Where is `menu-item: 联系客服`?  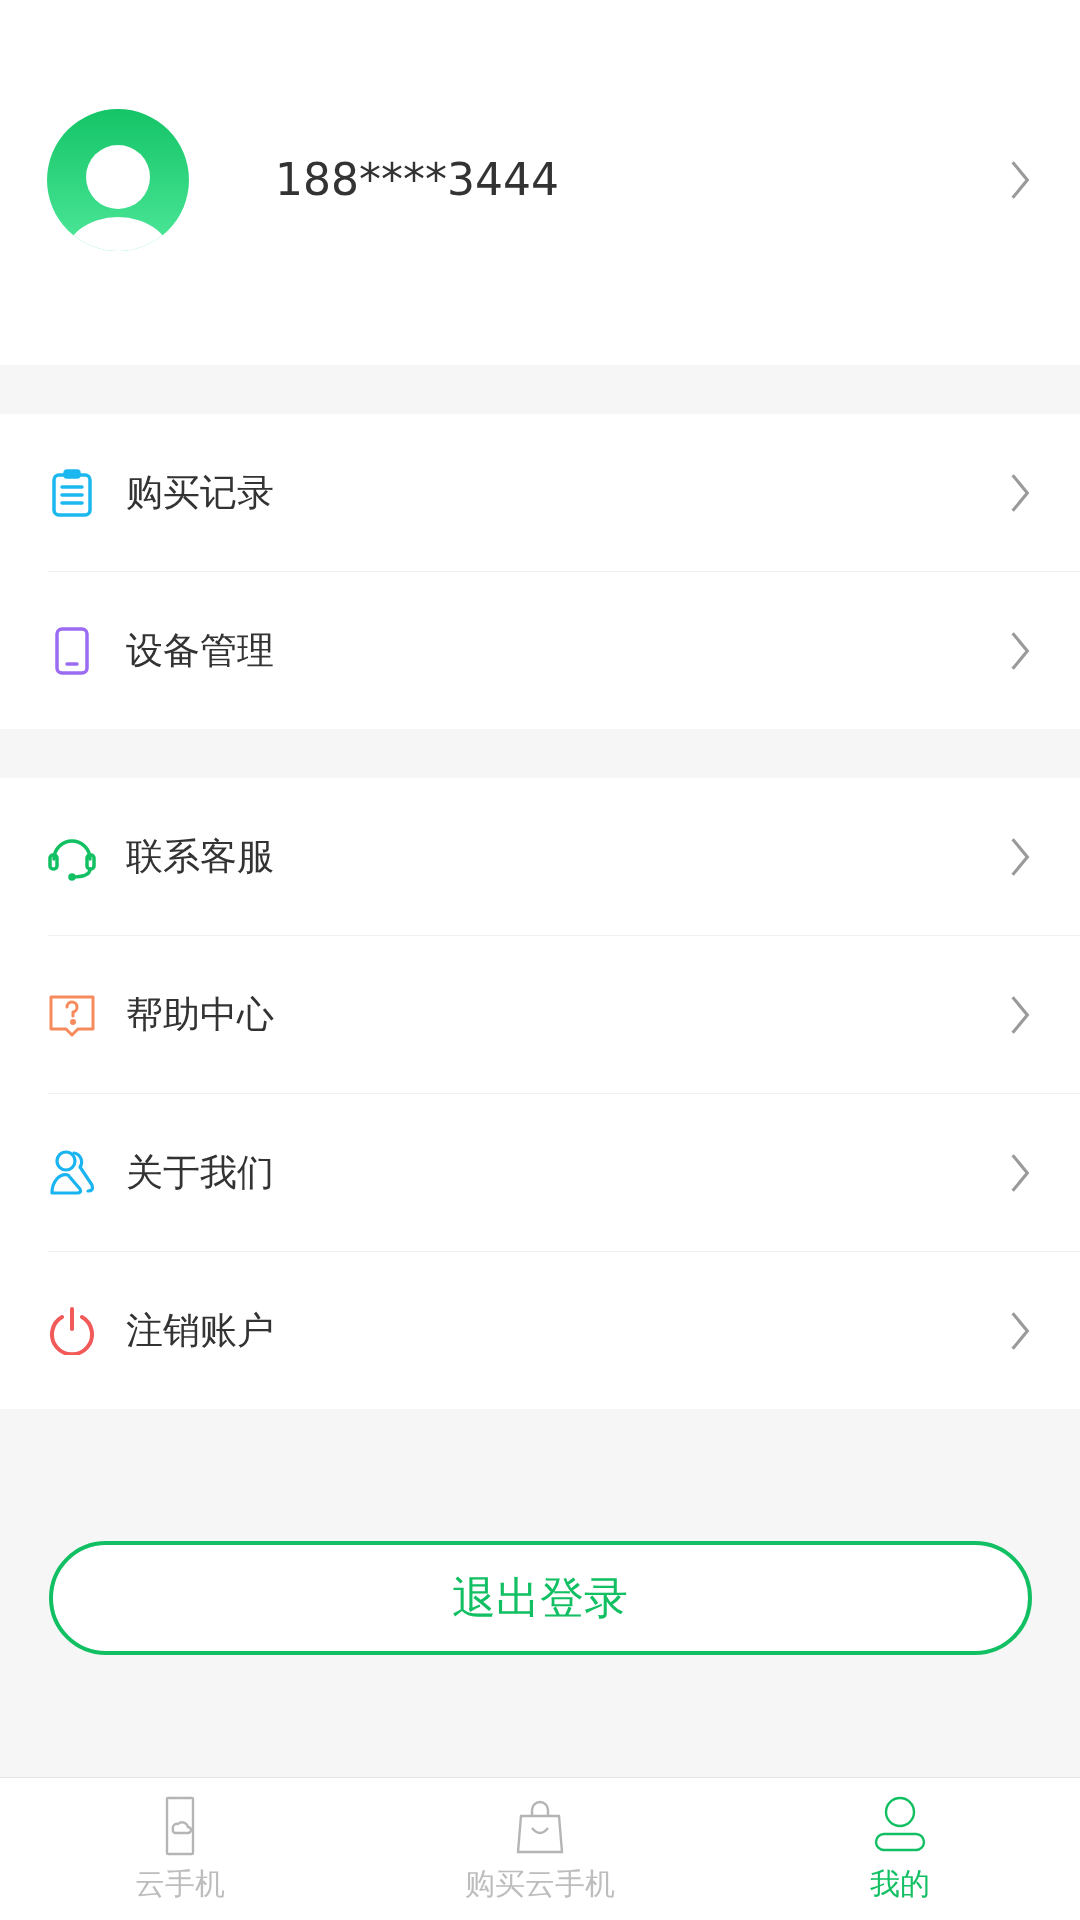 menu-item: 联系客服 is located at coordinates (564, 857).